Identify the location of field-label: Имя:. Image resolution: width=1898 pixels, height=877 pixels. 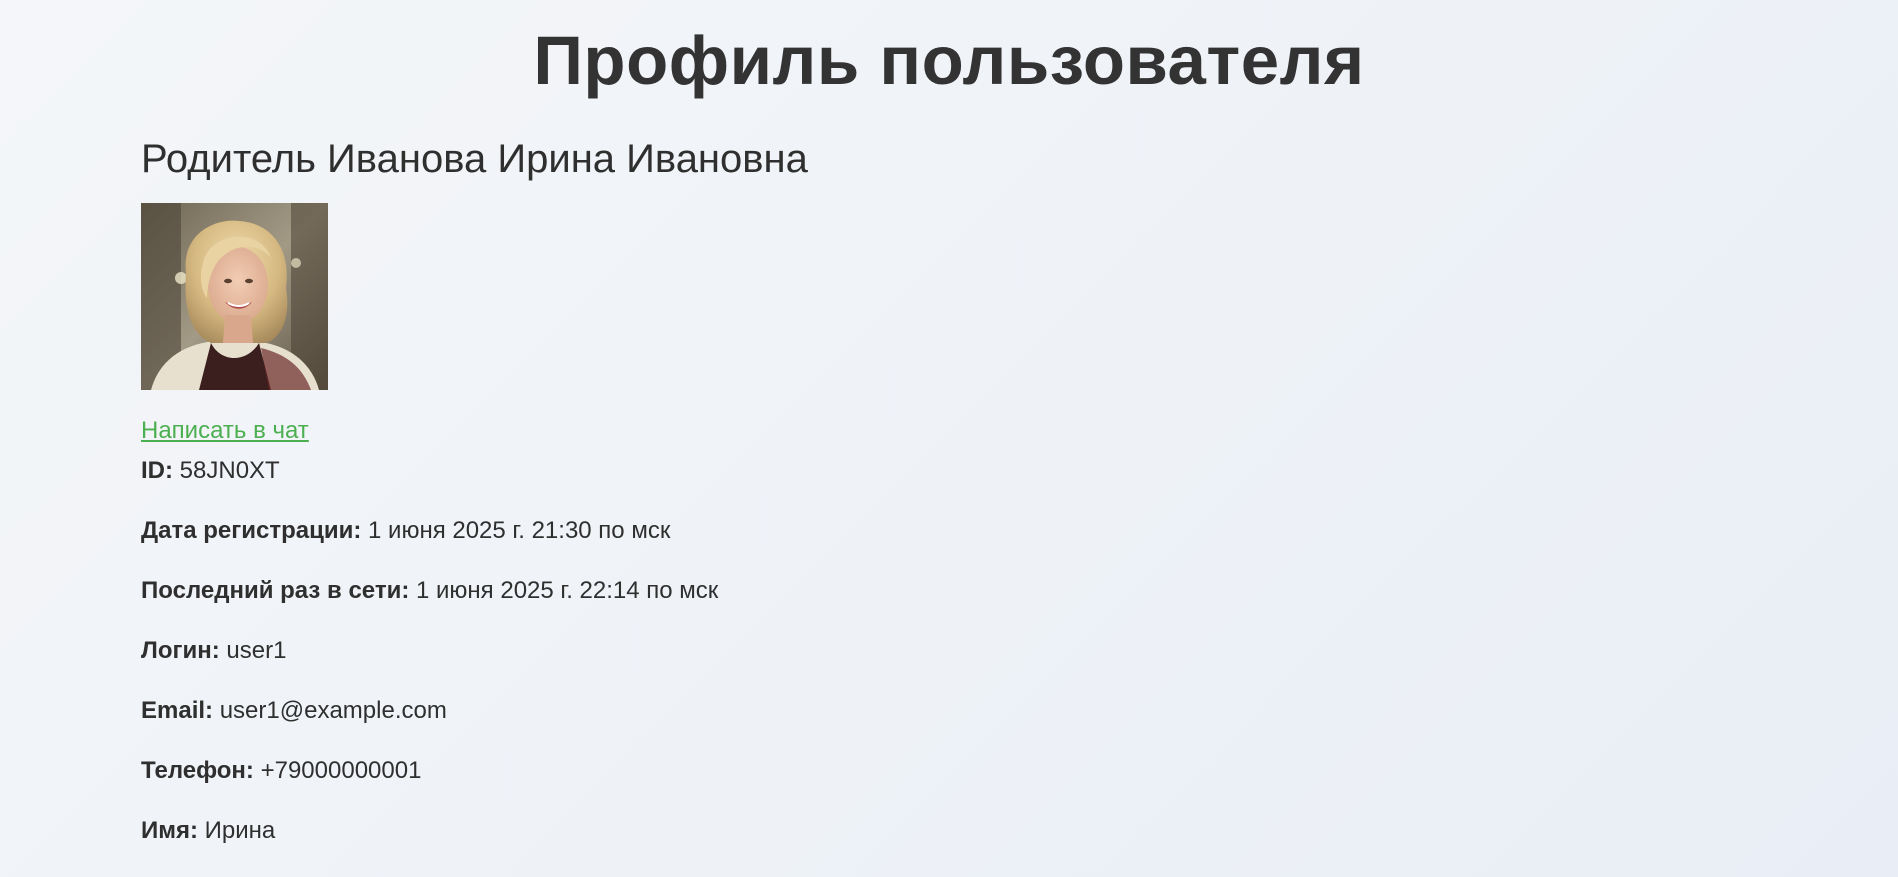
(169, 830).